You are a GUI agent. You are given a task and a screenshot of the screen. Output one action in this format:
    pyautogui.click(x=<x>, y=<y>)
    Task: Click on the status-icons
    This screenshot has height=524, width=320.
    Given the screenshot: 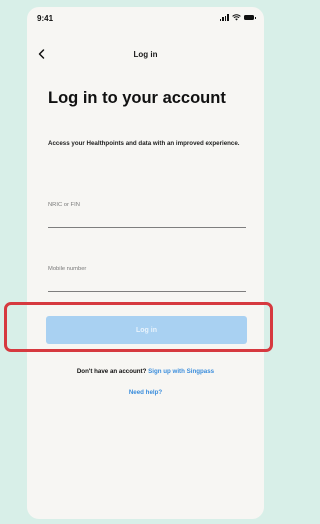 What is the action you would take?
    pyautogui.click(x=237, y=17)
    